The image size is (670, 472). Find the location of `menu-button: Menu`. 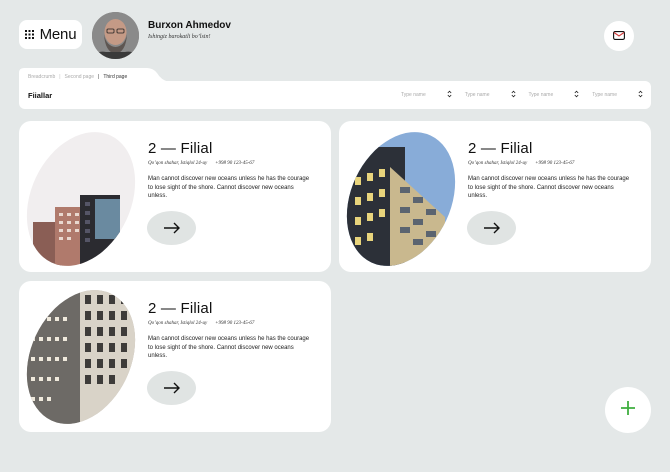

menu-button: Menu is located at coordinates (50, 34).